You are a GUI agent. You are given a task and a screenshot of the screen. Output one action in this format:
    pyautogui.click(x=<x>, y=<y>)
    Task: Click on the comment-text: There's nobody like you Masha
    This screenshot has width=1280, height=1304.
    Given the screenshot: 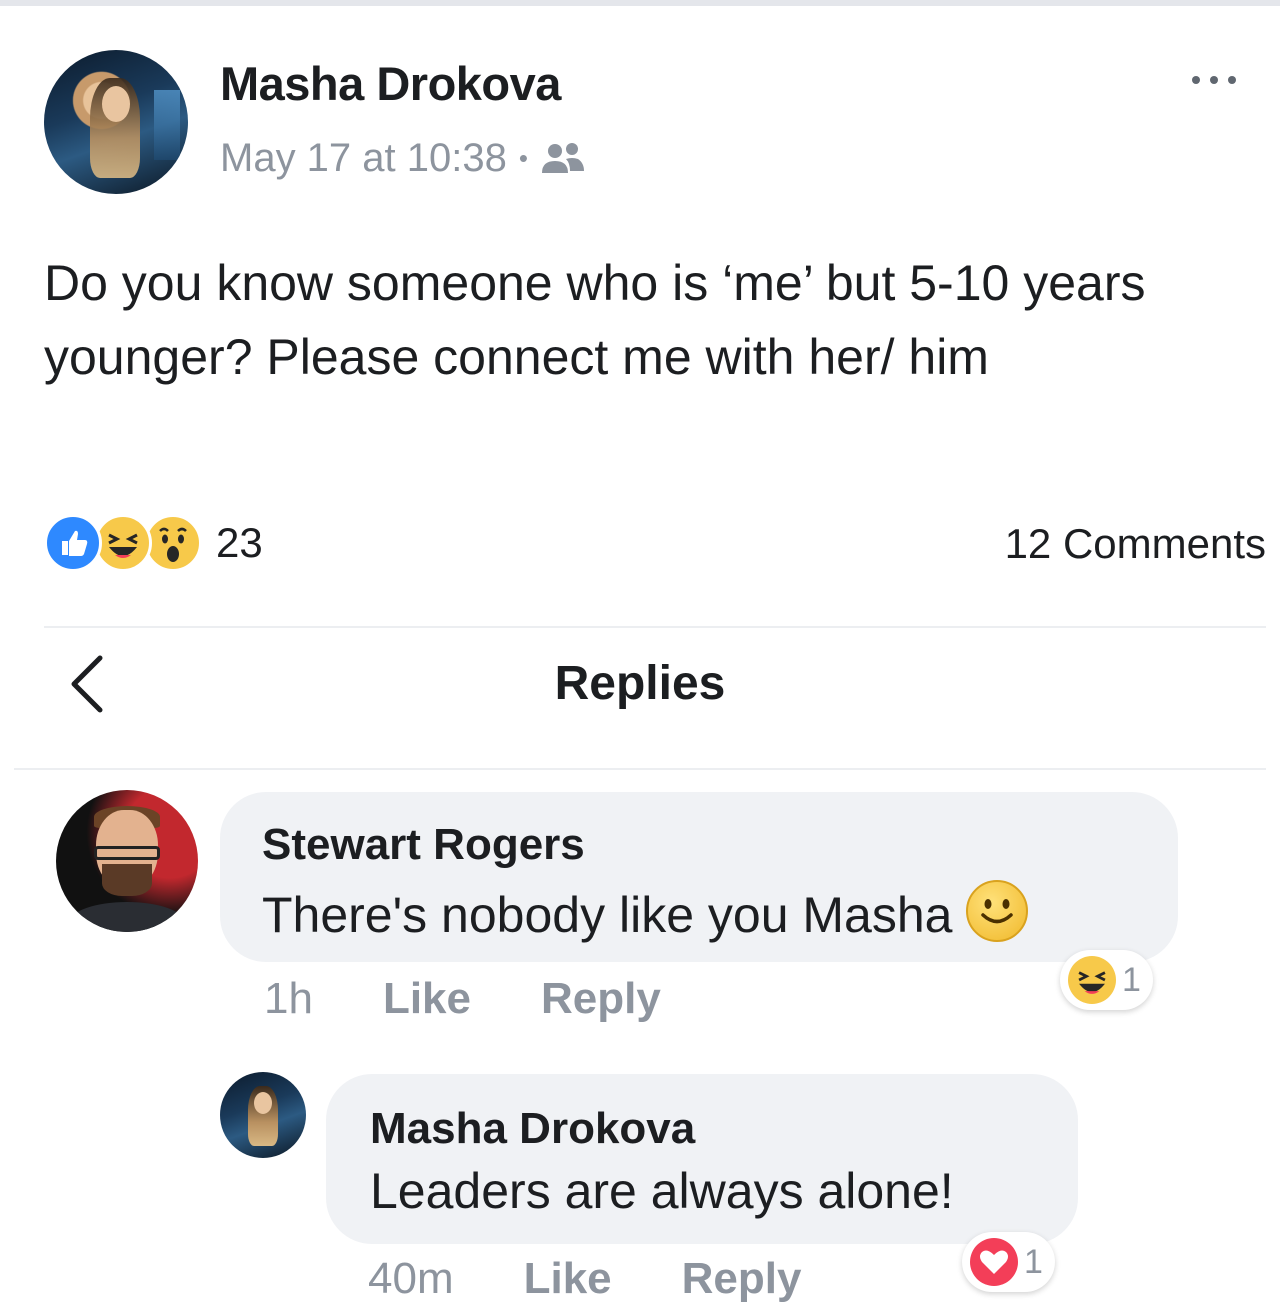 What is the action you would take?
    pyautogui.click(x=645, y=912)
    